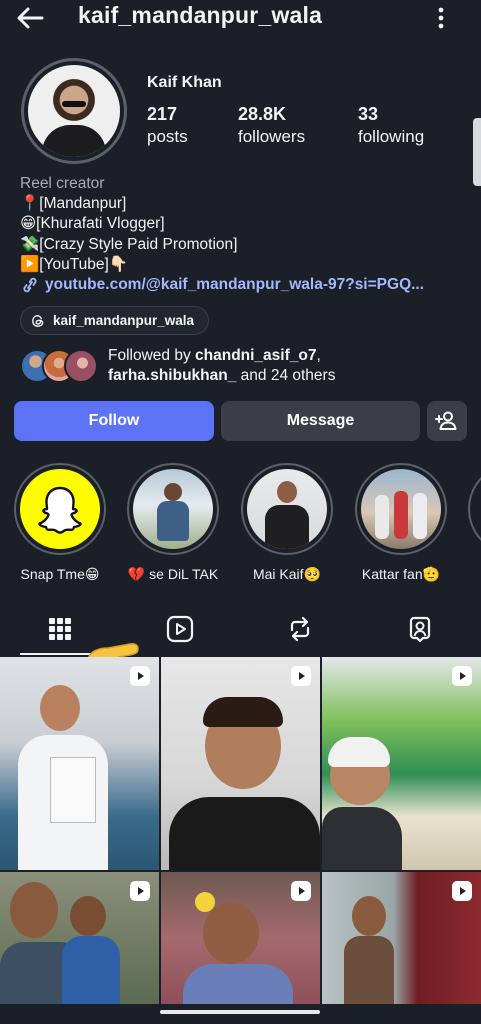  What do you see at coordinates (124, 320) in the screenshot?
I see `threads-handle: kaif_mandanpur_wala` at bounding box center [124, 320].